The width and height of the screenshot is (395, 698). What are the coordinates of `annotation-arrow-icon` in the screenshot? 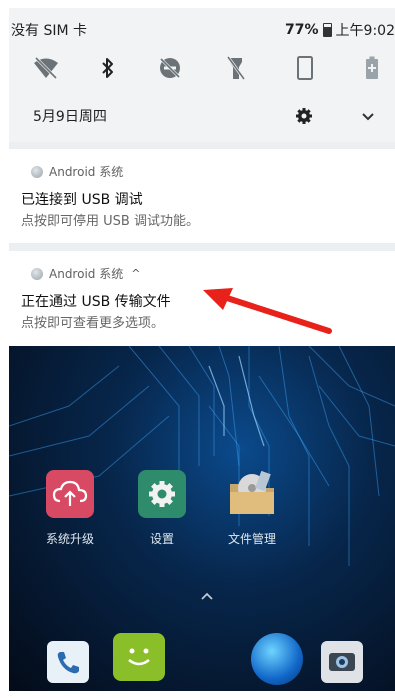 It's located at (267, 311).